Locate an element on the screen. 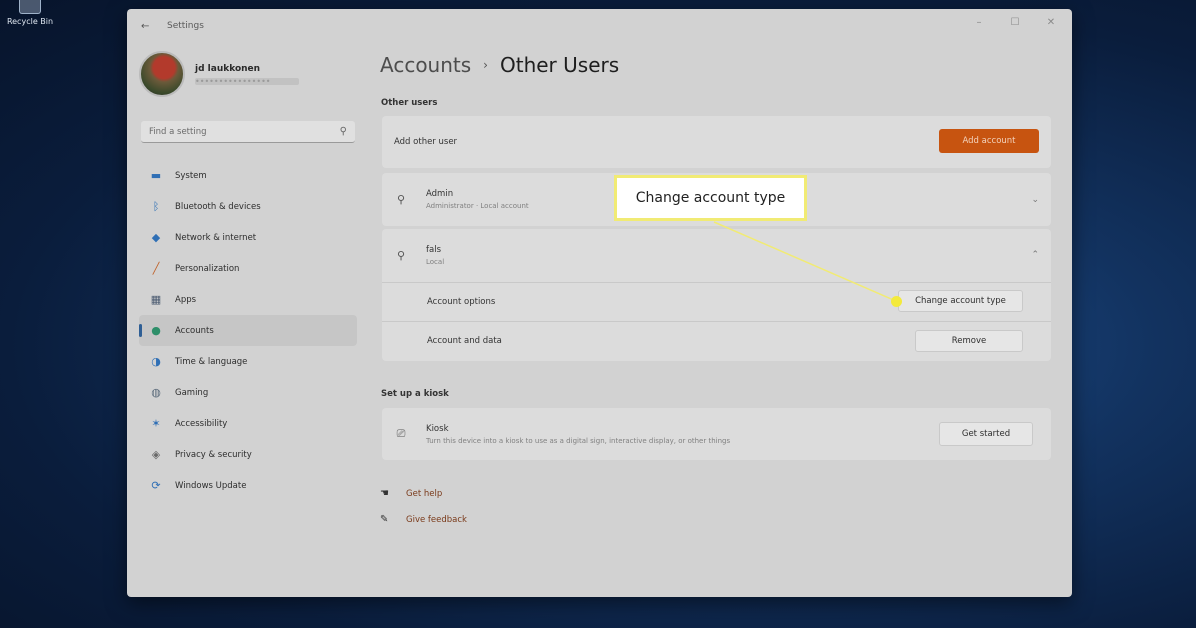 The image size is (1196, 628). sidebar-item-label: Personalization is located at coordinates (207, 268).